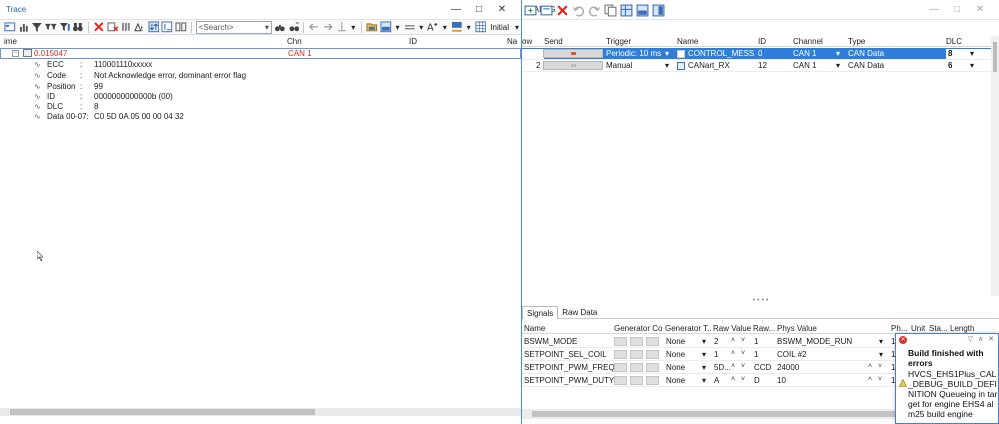 This screenshot has width=999, height=424. Describe the element at coordinates (328, 27) in the screenshot. I see `arrow-right-icon` at that location.